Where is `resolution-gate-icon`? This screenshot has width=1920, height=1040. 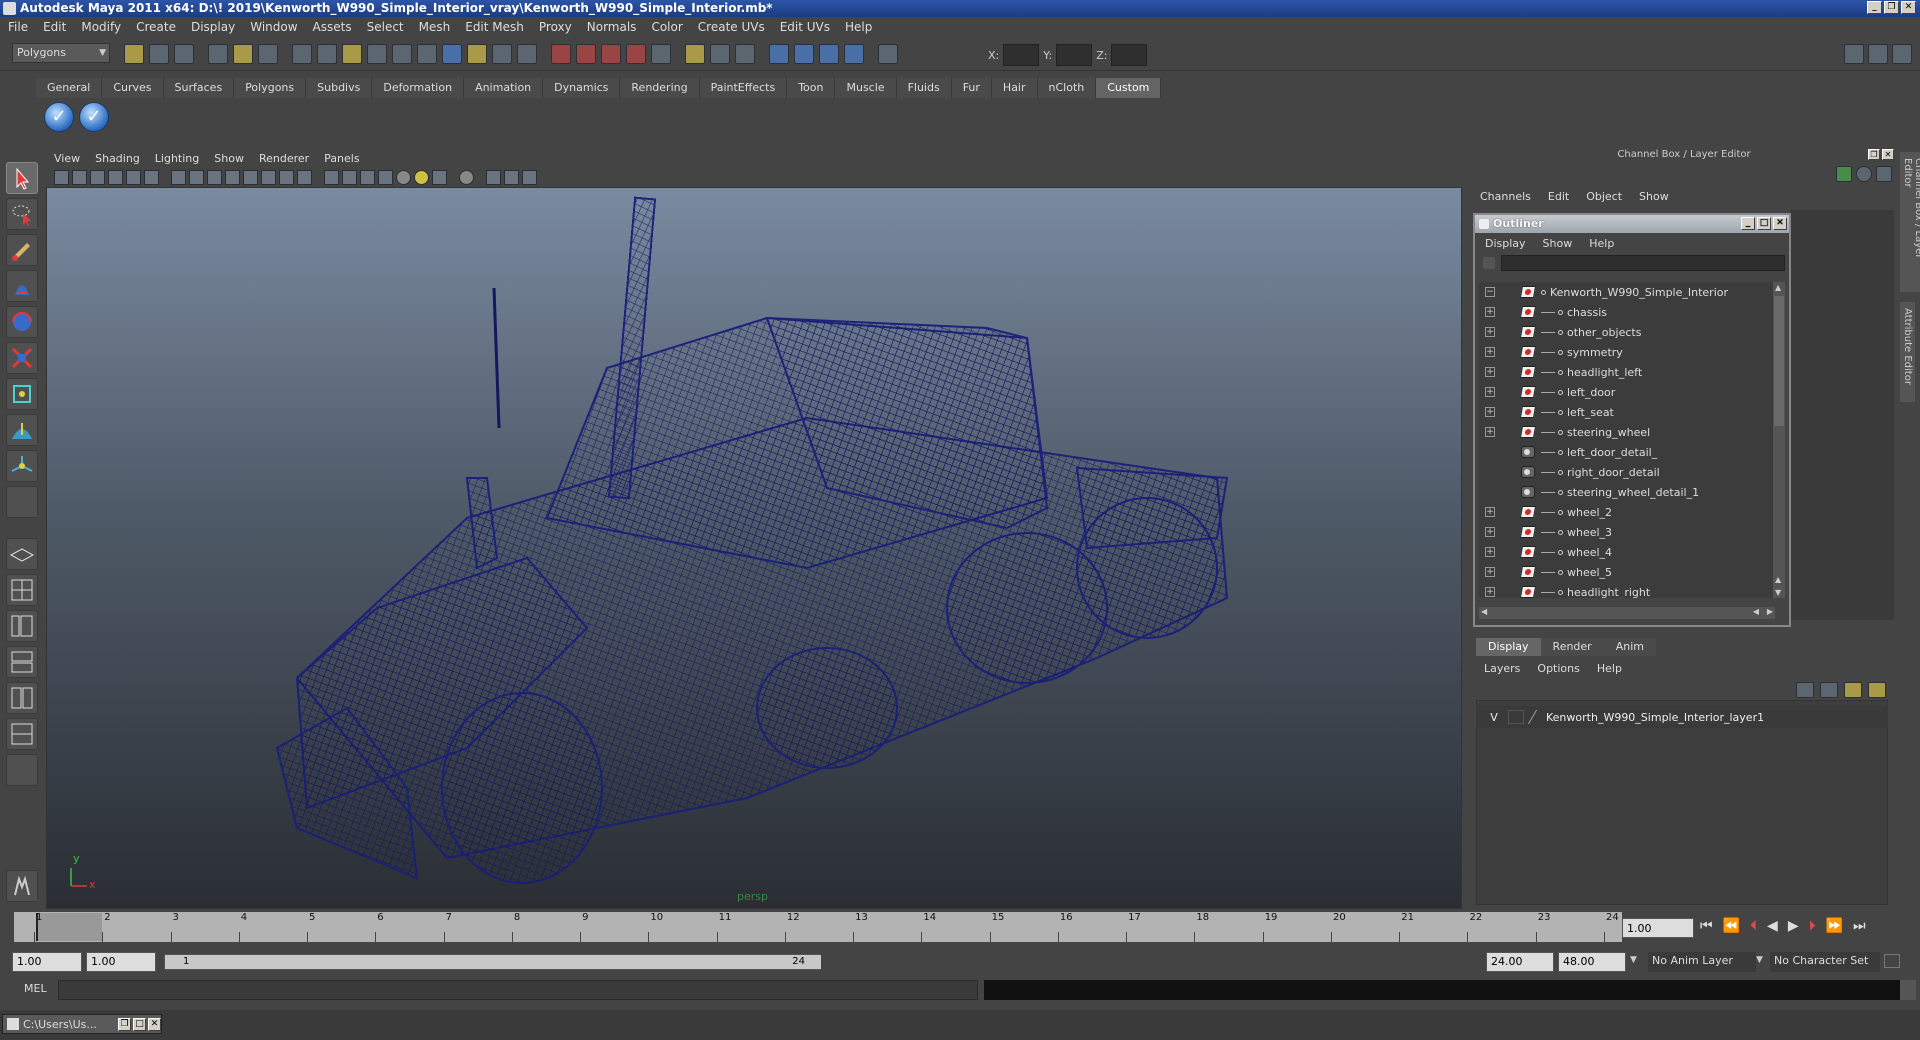
resolution-gate-icon is located at coordinates (493, 177).